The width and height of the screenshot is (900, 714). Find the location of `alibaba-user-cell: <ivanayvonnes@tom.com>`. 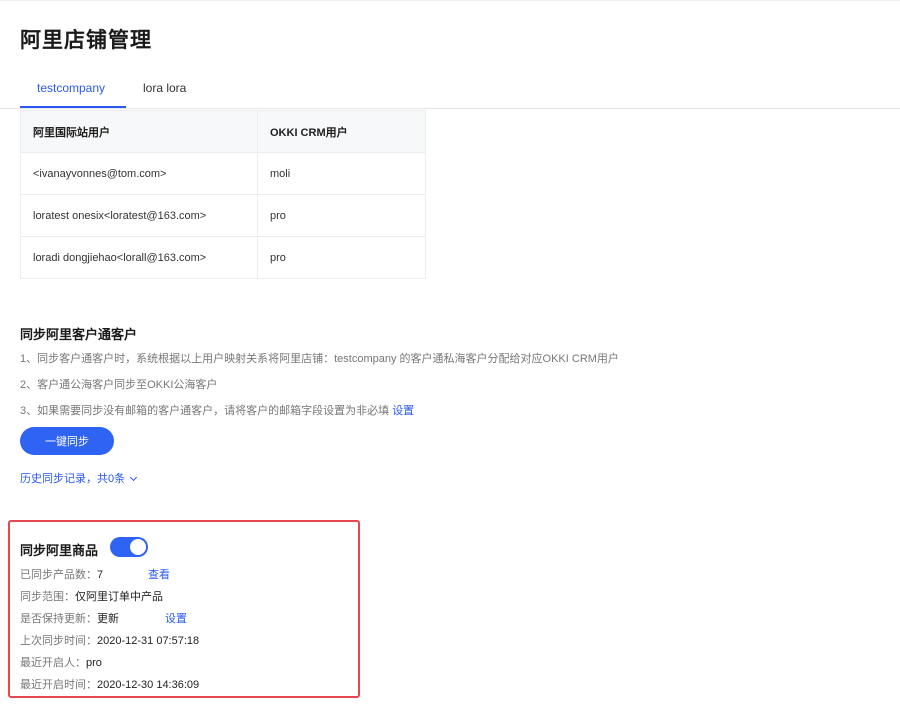

alibaba-user-cell: <ivanayvonnes@tom.com> is located at coordinates (139, 173).